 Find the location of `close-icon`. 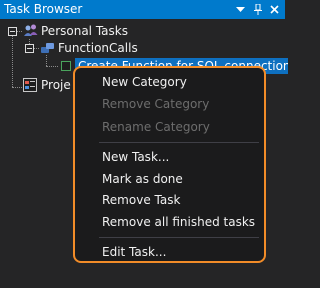

close-icon is located at coordinates (274, 9).